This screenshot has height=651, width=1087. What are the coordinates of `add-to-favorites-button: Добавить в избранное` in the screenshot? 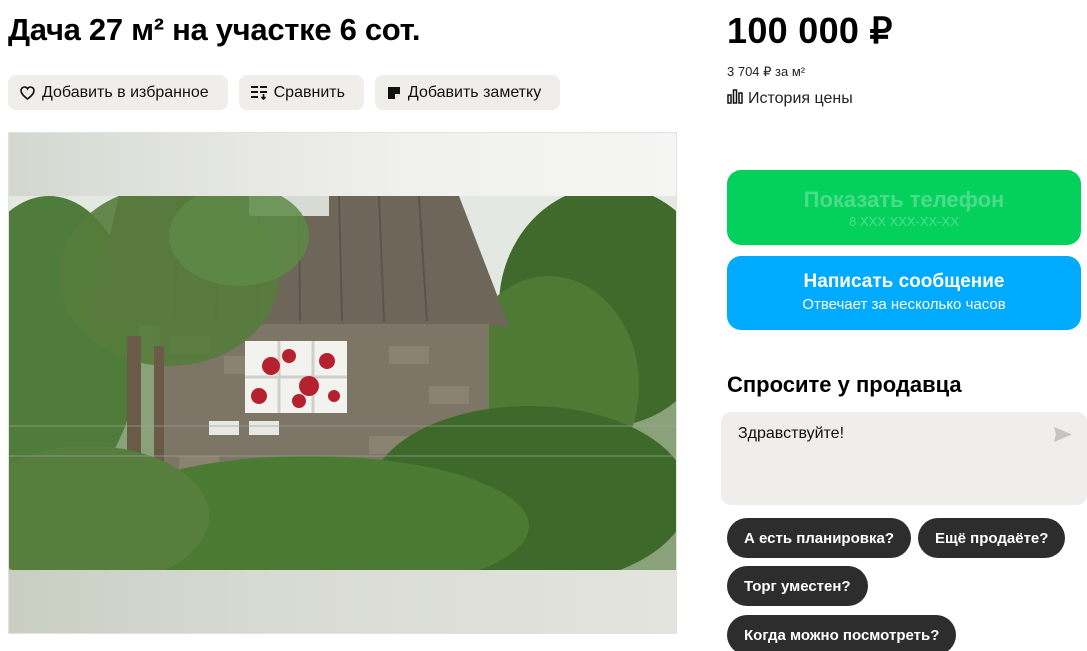 It's located at (118, 92).